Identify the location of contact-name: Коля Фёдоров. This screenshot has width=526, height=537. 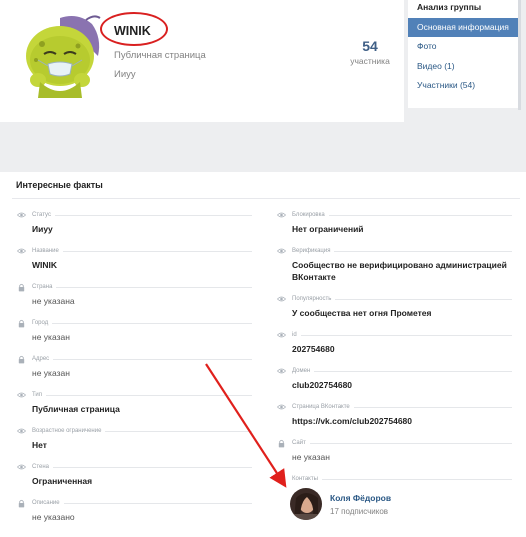
(360, 498).